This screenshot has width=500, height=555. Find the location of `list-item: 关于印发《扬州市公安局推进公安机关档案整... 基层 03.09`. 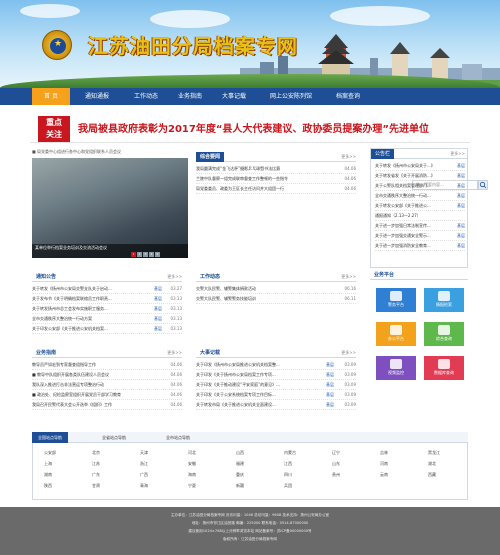

list-item: 关于印发《扬州市公安局推进公安机关档案整... 基层 03.09 is located at coordinates (276, 365).